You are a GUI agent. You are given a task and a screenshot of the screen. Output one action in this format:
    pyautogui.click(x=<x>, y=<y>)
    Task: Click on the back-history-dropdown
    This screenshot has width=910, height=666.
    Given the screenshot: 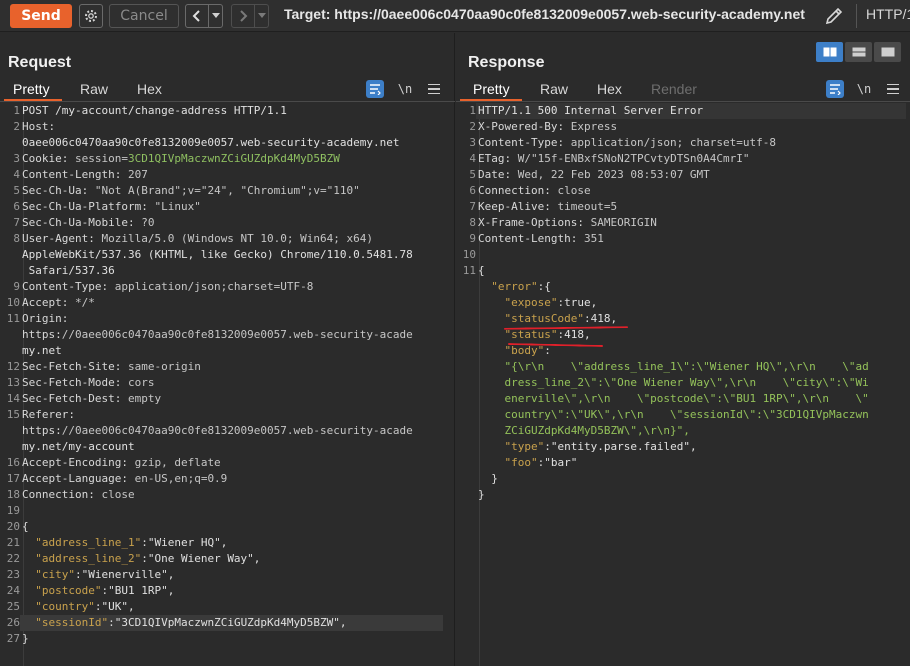 What is the action you would take?
    pyautogui.click(x=215, y=16)
    